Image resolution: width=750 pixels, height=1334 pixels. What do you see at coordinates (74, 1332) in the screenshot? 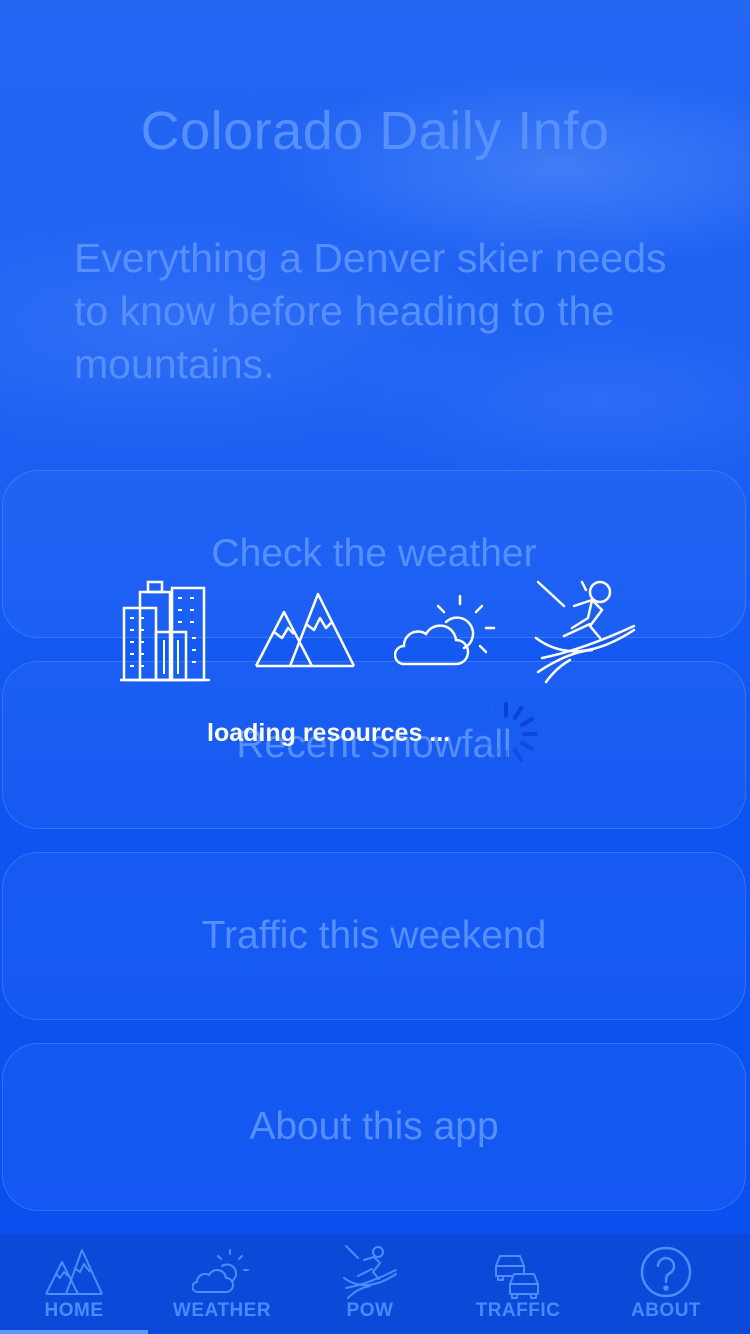
I see `active-tab-indicator` at bounding box center [74, 1332].